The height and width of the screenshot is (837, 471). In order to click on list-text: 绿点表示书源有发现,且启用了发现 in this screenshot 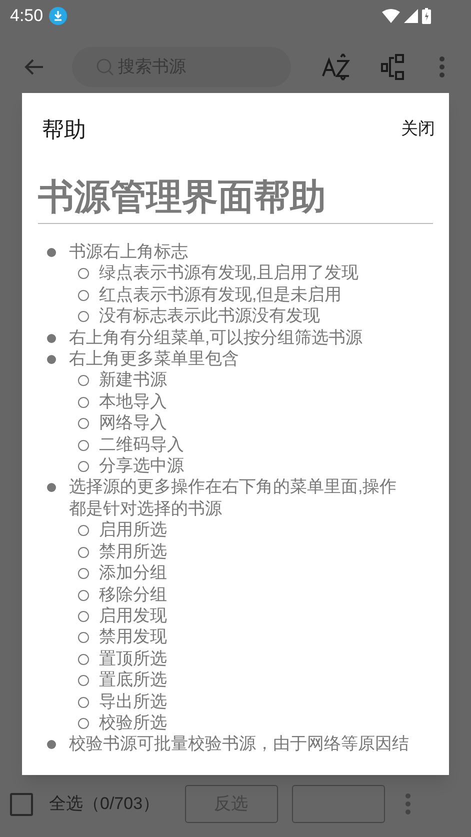, I will do `click(229, 273)`.